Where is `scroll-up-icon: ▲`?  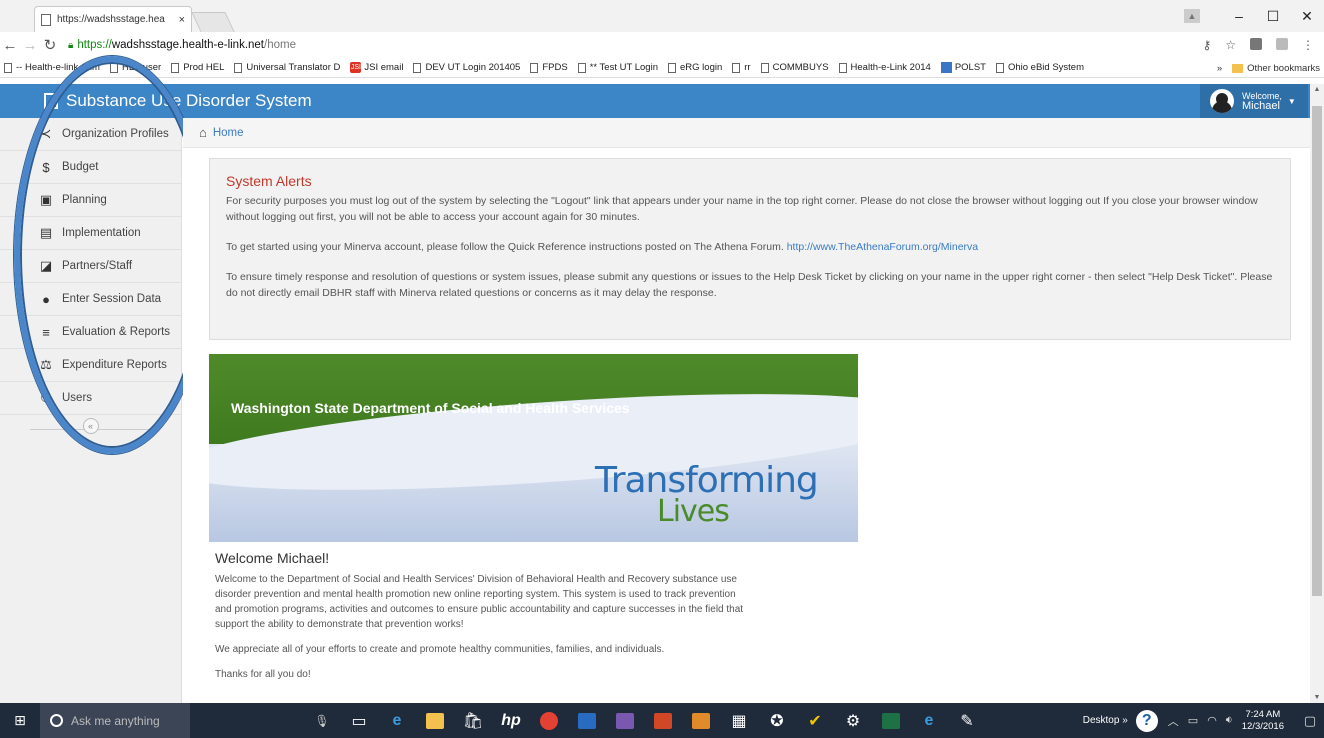 scroll-up-icon: ▲ is located at coordinates (1317, 89).